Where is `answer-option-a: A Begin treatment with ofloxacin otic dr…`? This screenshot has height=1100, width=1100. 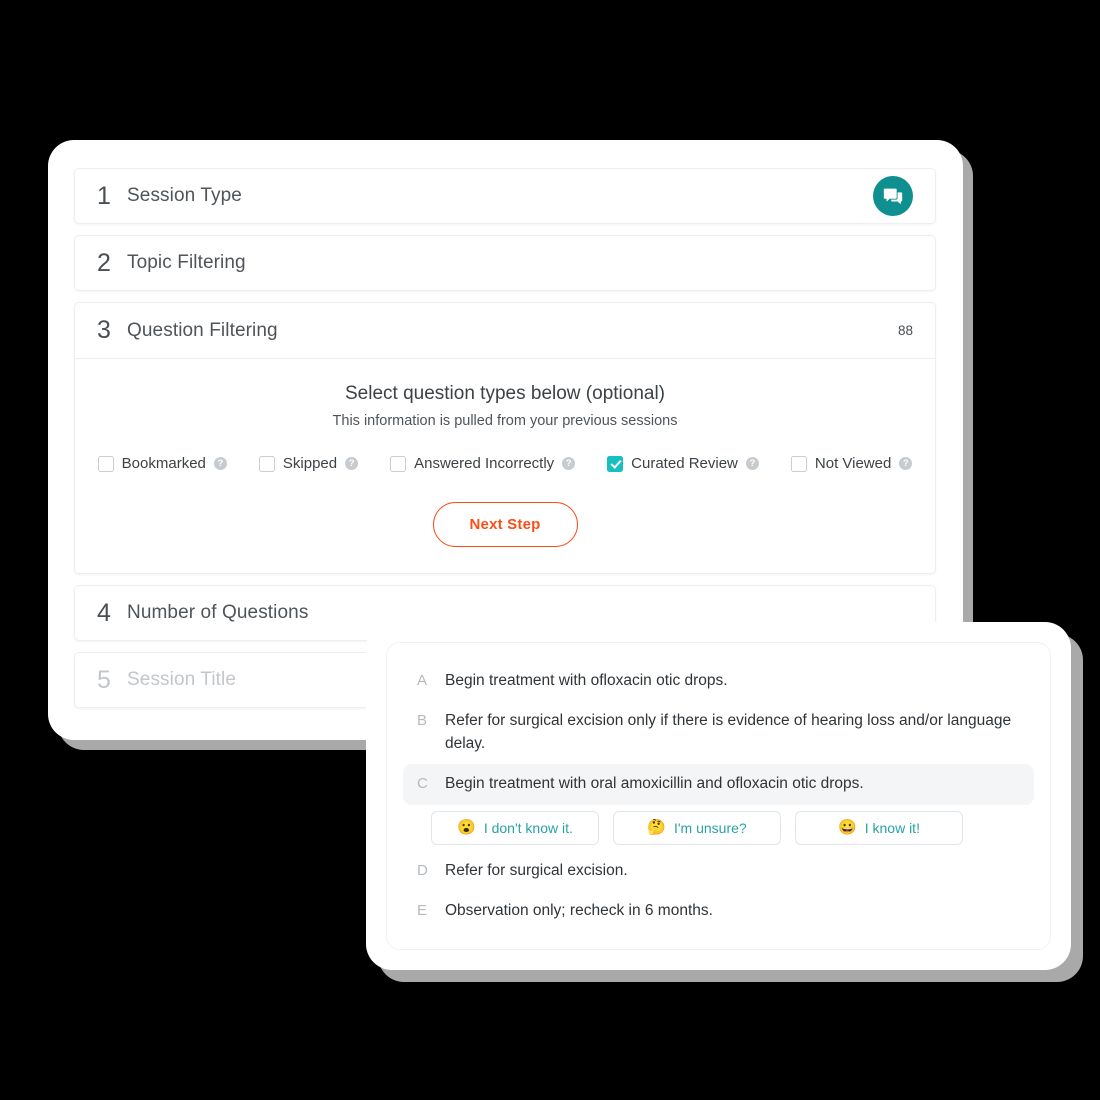
answer-option-a: A Begin treatment with ofloxacin otic dr… is located at coordinates (718, 681).